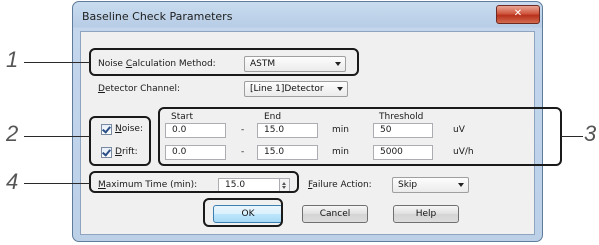  Describe the element at coordinates (194, 182) in the screenshot. I see `callout-4-outline` at that location.